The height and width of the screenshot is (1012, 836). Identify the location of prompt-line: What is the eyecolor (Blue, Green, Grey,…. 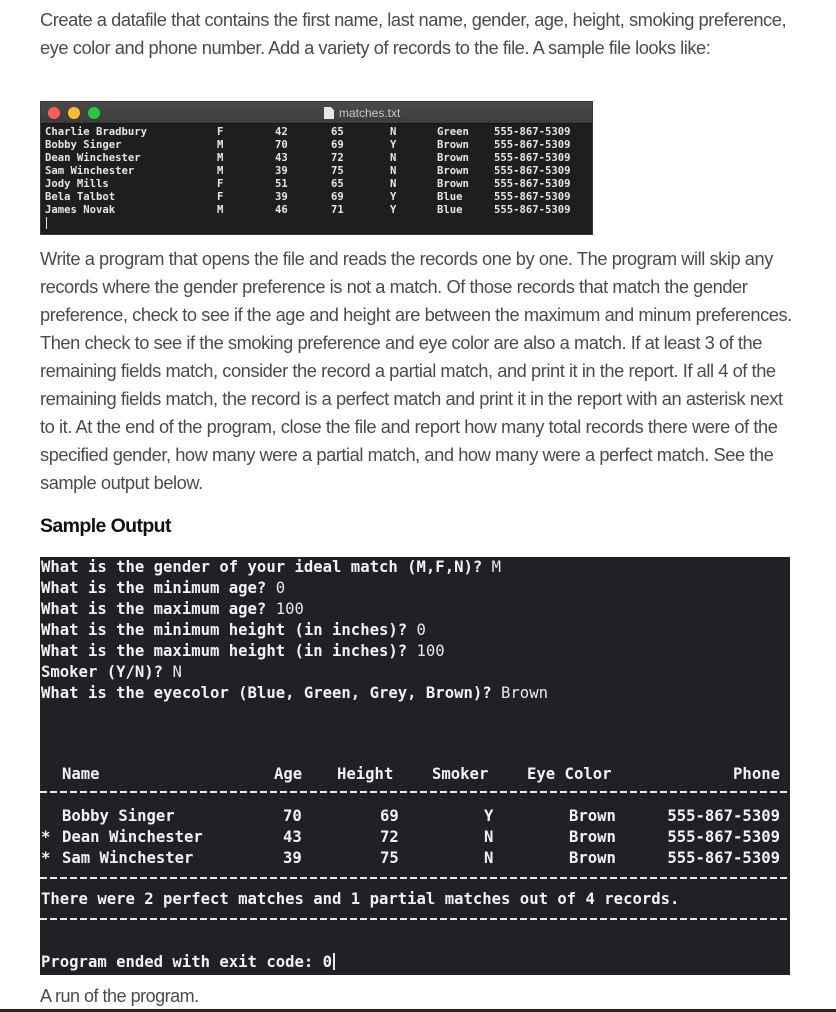
(294, 693).